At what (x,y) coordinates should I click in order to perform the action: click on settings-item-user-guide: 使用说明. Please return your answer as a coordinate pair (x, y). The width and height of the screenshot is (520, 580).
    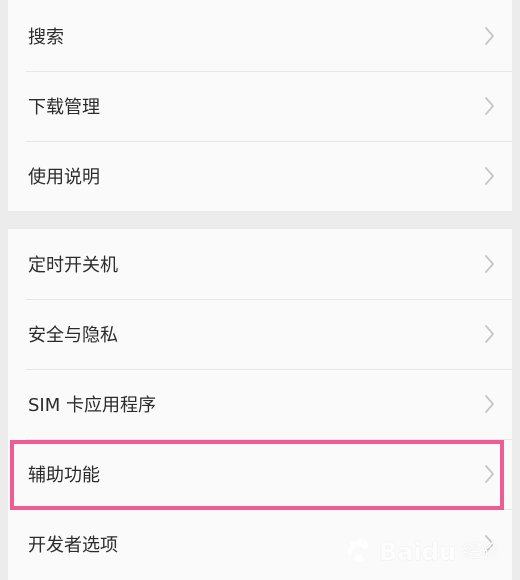
    Looking at the image, I should click on (260, 176).